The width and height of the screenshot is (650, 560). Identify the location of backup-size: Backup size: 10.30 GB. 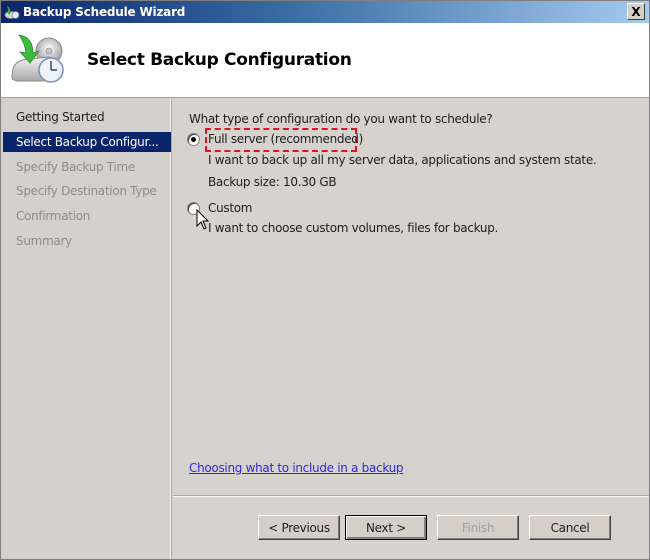
(272, 182).